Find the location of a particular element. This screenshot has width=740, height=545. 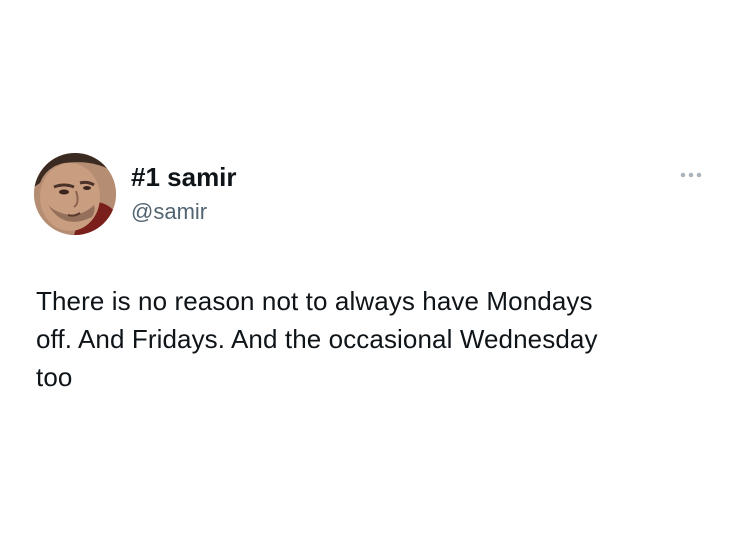

more-options-icon is located at coordinates (691, 175).